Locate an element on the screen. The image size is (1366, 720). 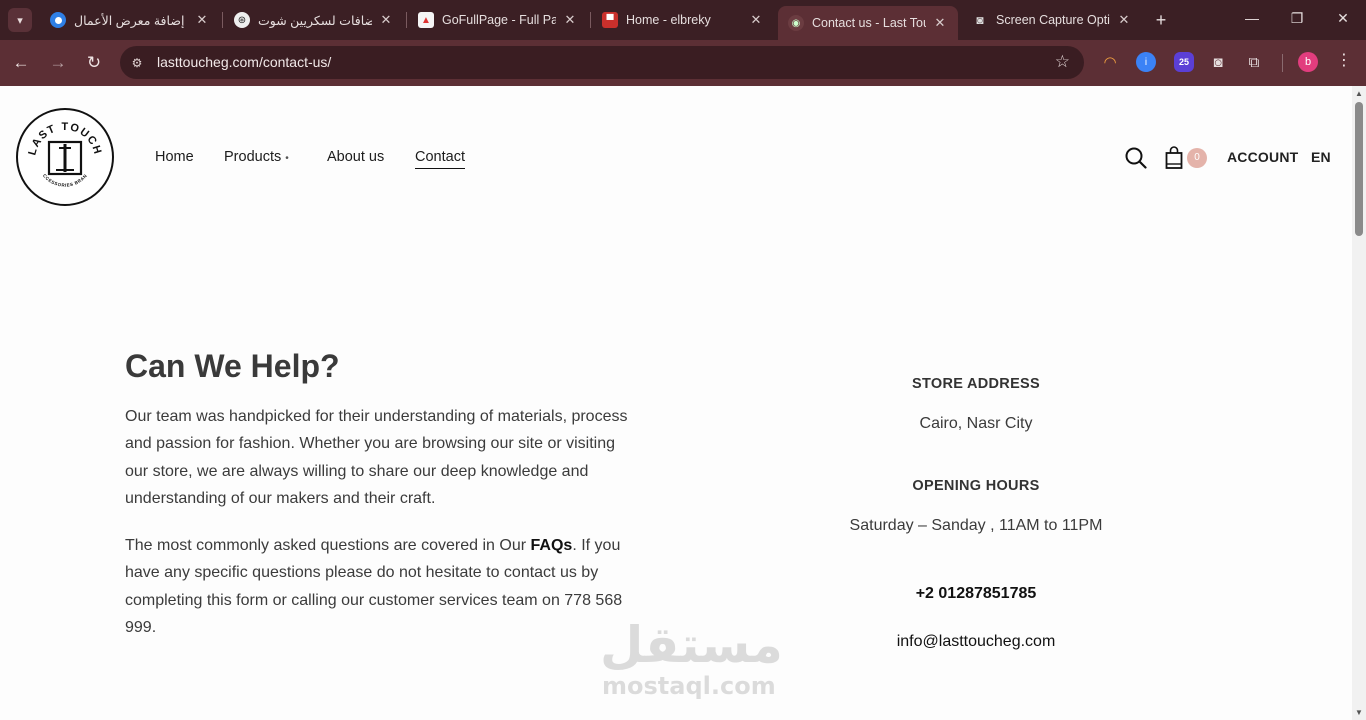
nav-contact-link: Contact is located at coordinates (440, 159).